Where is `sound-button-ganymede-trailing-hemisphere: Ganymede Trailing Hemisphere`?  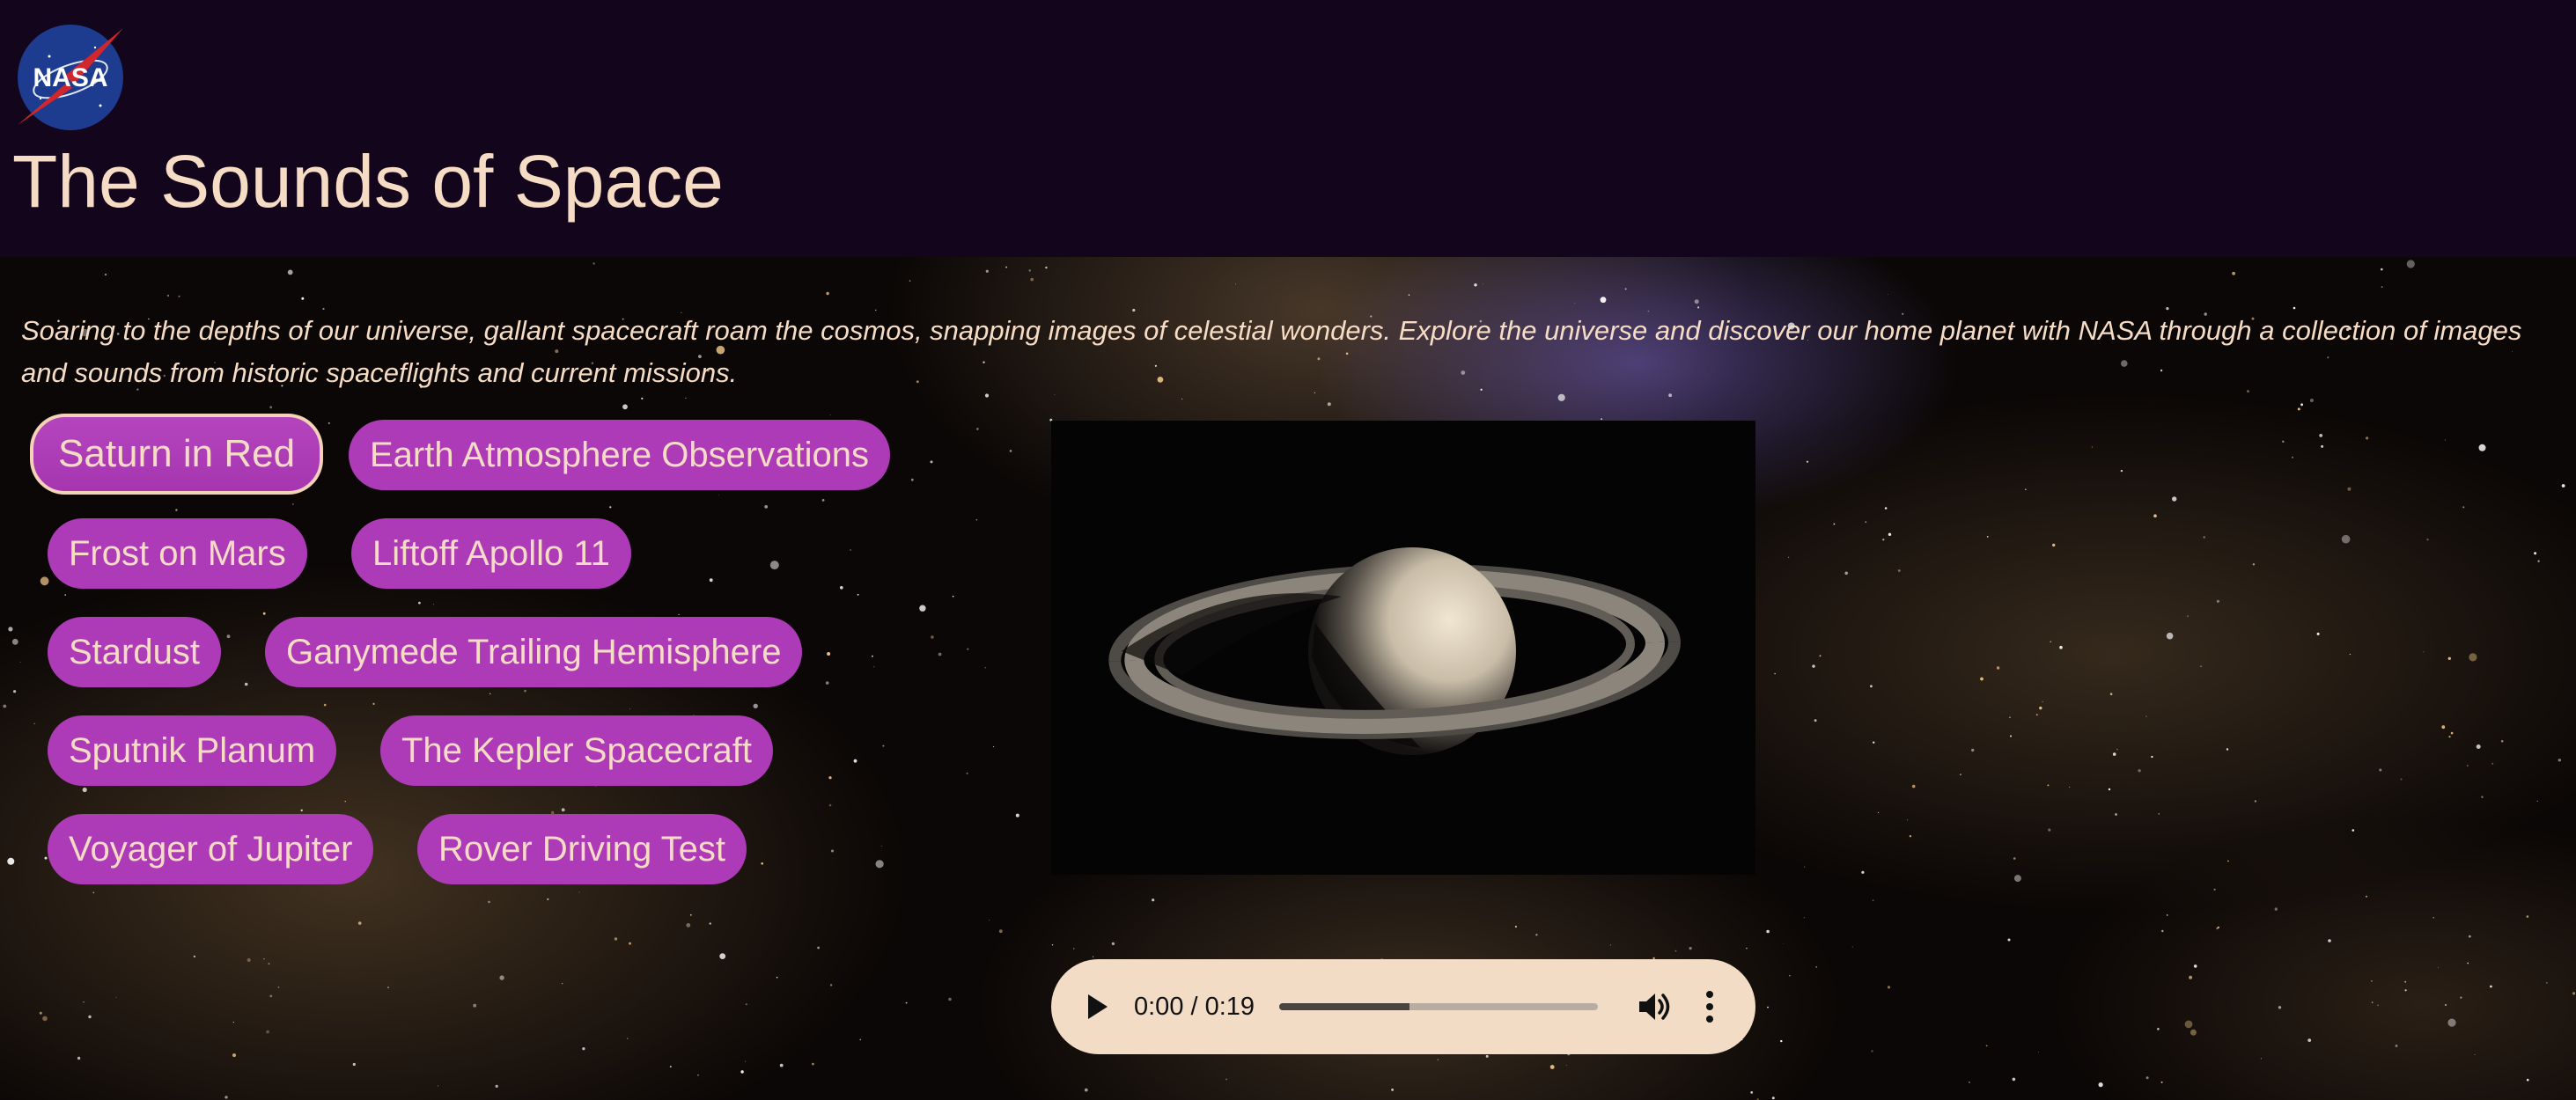
sound-button-ganymede-trailing-hemisphere: Ganymede Trailing Hemisphere is located at coordinates (534, 652).